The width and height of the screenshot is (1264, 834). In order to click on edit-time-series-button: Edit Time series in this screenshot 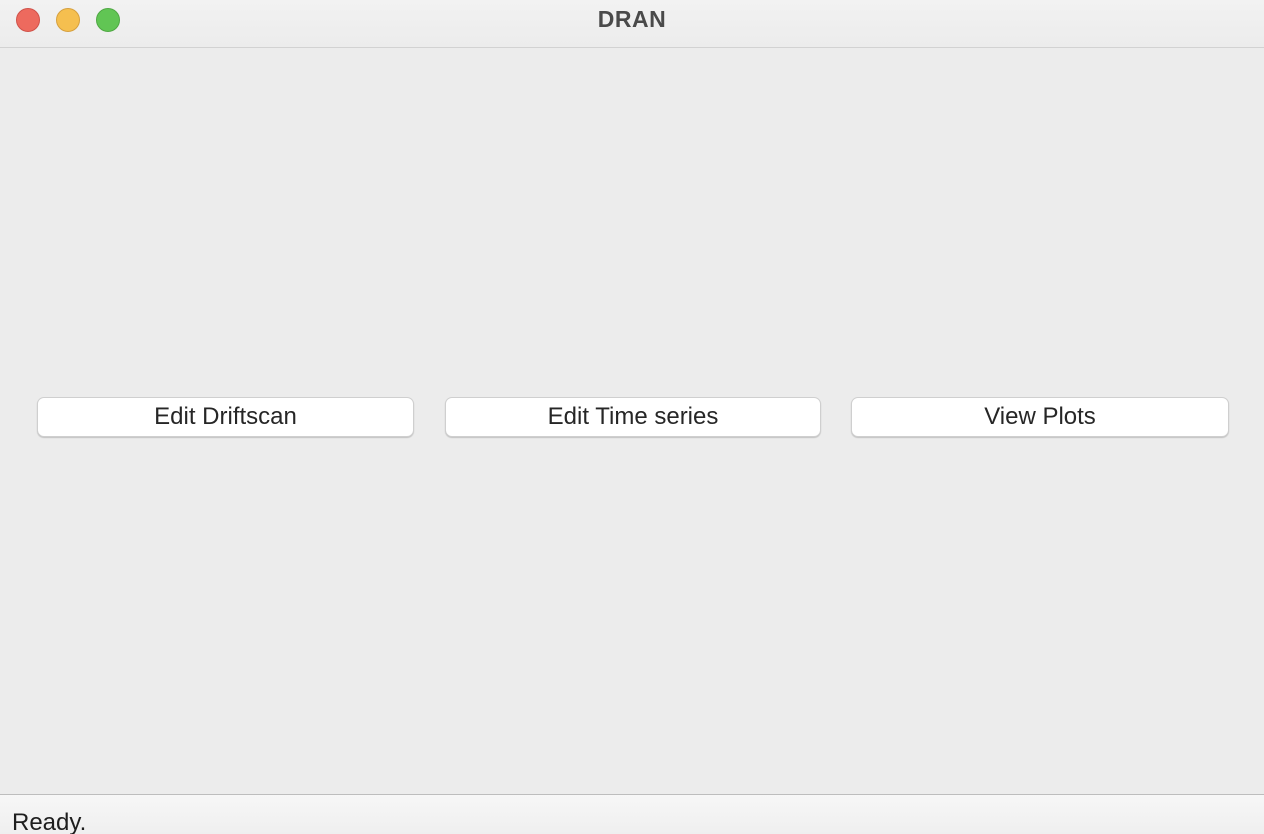, I will do `click(633, 417)`.